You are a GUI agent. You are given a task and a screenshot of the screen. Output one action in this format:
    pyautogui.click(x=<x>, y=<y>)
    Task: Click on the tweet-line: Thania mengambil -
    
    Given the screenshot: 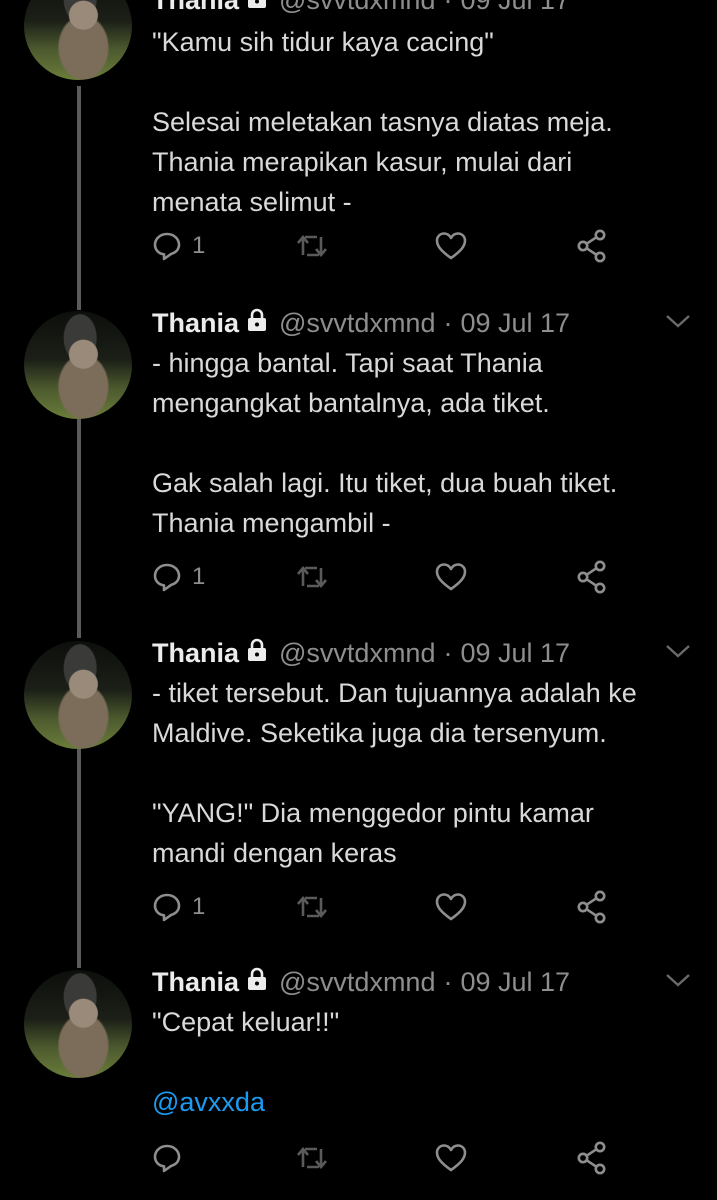 What is the action you would take?
    pyautogui.click(x=271, y=523)
    